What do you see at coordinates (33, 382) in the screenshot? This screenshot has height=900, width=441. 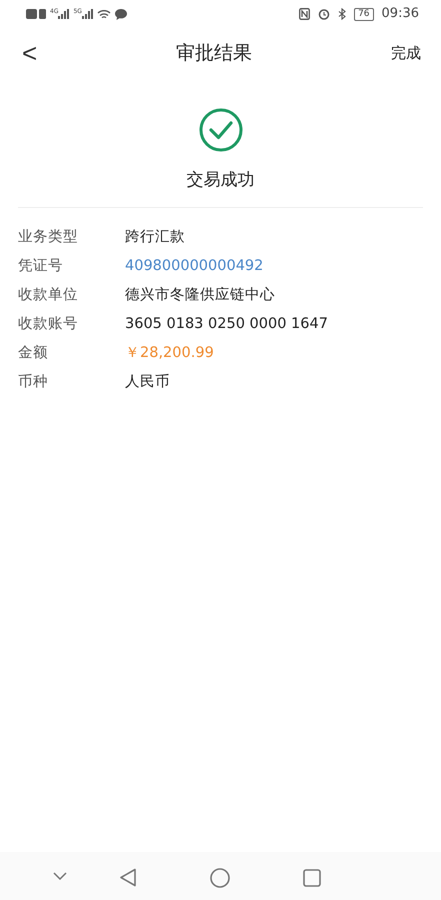 I see `detail-label: 币种` at bounding box center [33, 382].